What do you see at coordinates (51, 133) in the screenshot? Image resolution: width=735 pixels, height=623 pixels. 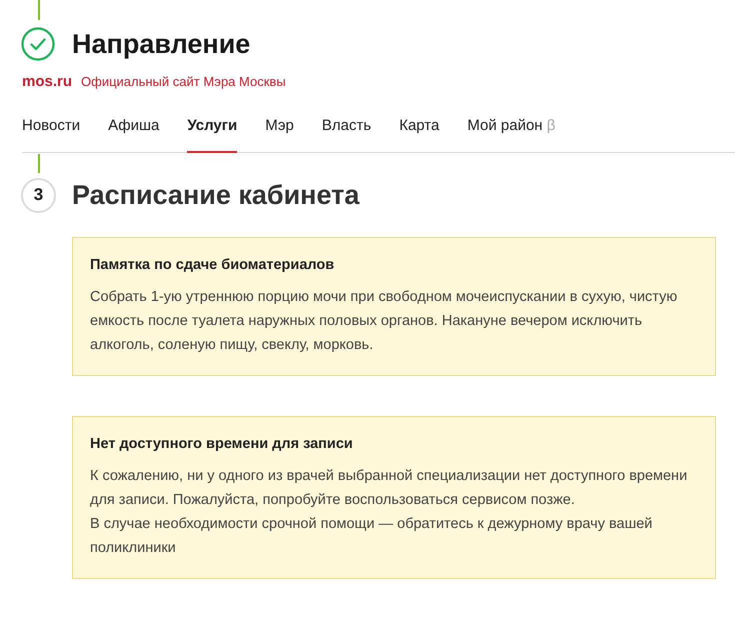 I see `nav-tab: Новости` at bounding box center [51, 133].